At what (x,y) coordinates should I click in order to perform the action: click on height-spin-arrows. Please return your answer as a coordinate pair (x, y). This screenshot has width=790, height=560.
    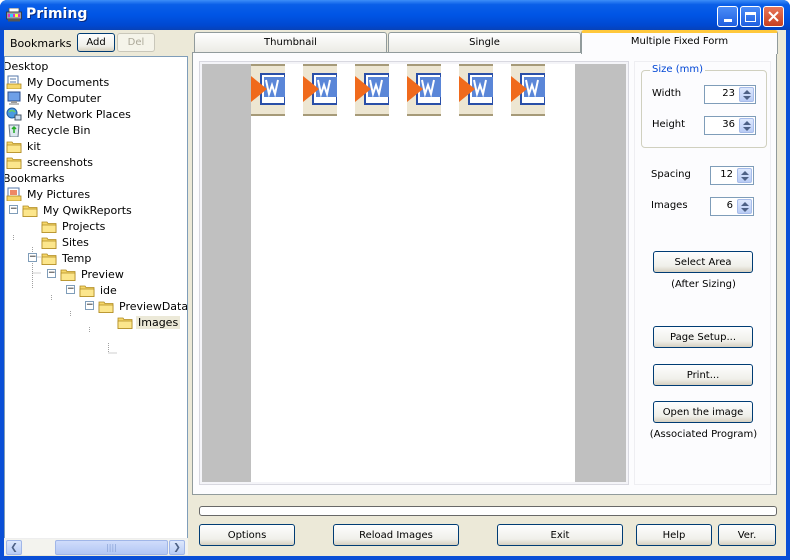
    Looking at the image, I should click on (746, 125).